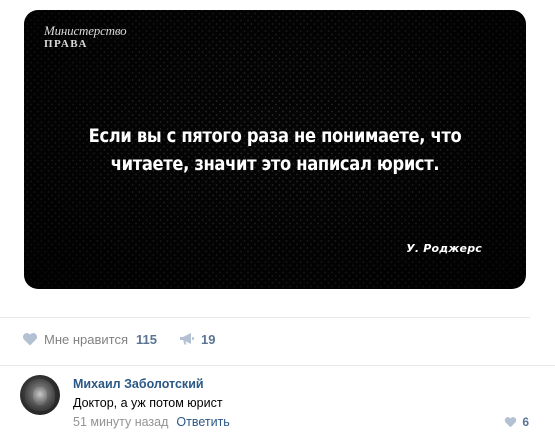  I want to click on share-button: 19, so click(197, 339).